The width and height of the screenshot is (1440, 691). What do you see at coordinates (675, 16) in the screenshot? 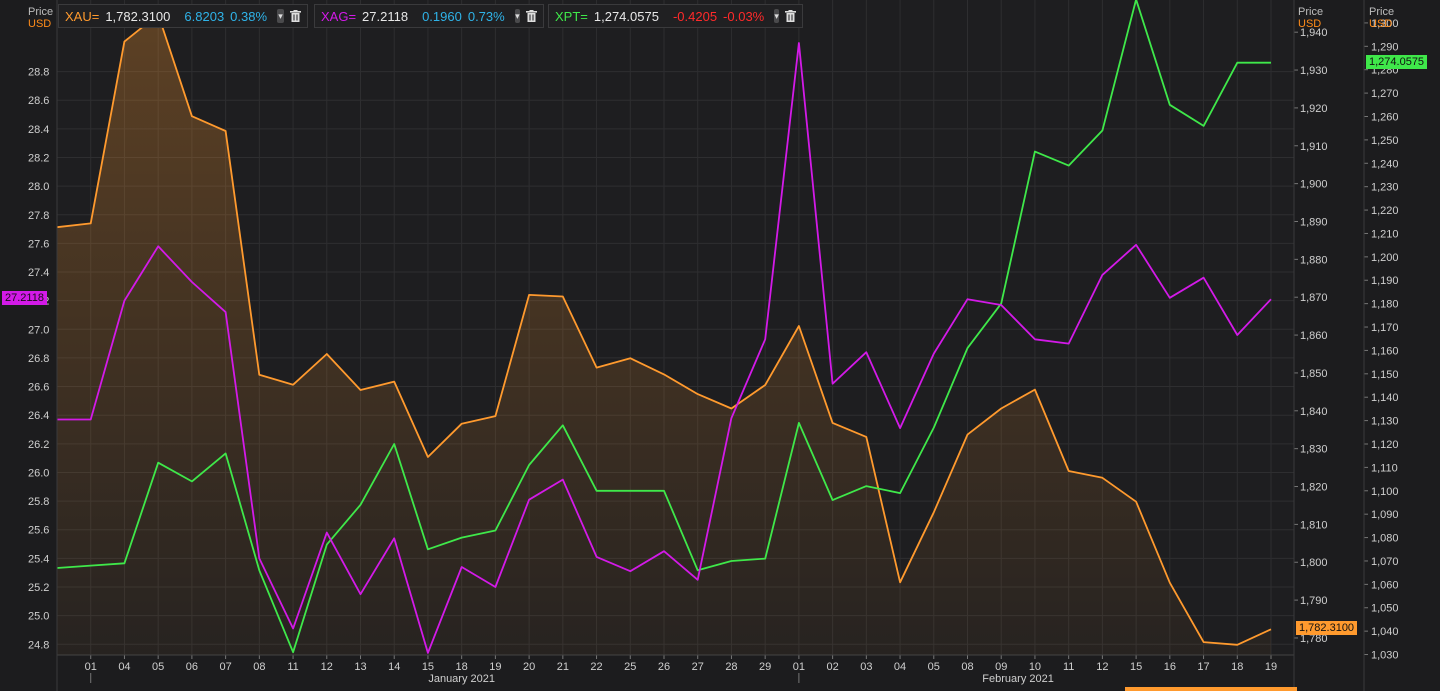
I see `legend-xpt: XPT= 1,274.0575 -0.4205 -0.03% ▾` at bounding box center [675, 16].